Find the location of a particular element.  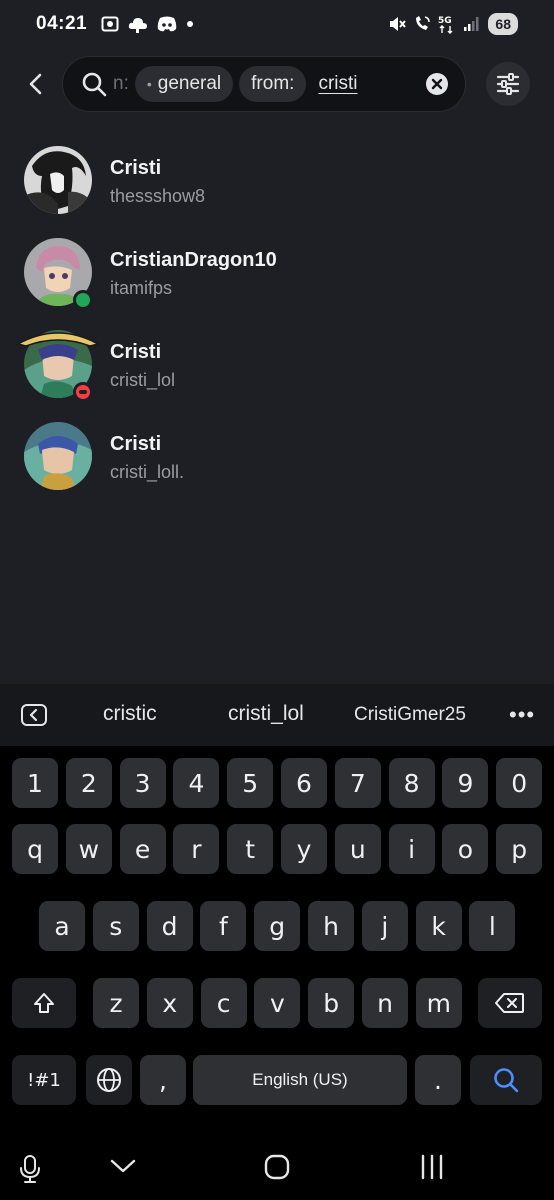

sliders-icon is located at coordinates (508, 84).